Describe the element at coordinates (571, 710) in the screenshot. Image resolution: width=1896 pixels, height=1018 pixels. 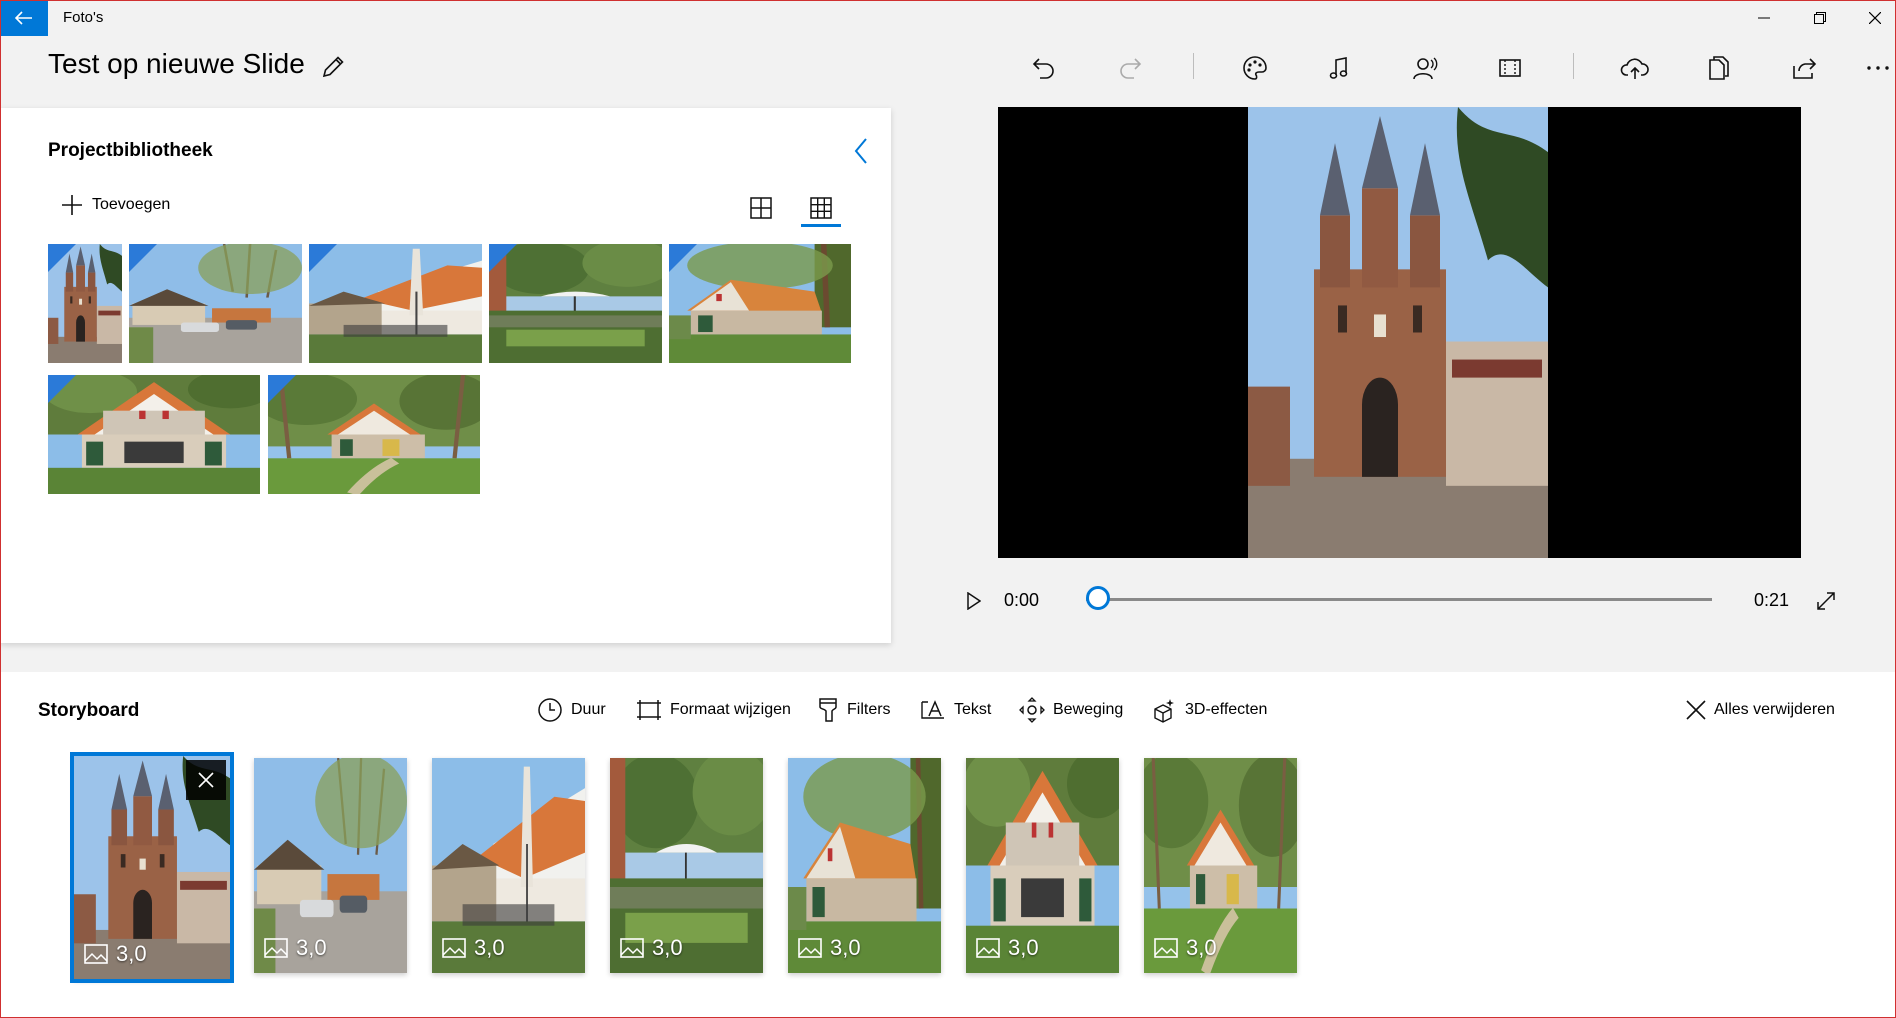
I see `duration-button: Duur` at that location.